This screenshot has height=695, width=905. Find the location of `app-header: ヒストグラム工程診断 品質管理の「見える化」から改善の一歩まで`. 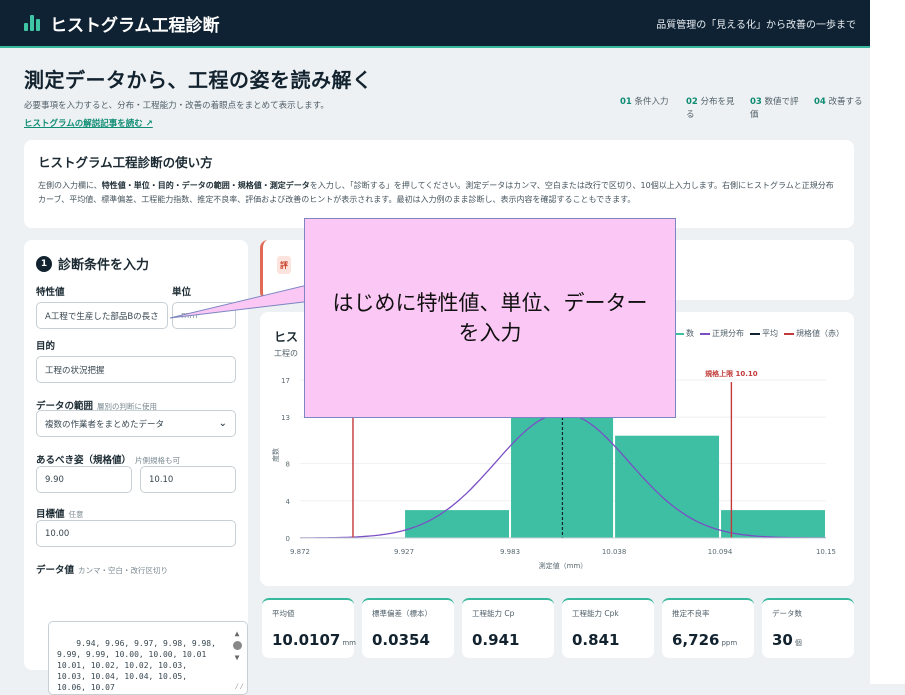

app-header: ヒストグラム工程診断 品質管理の「見える化」から改善の一歩まで is located at coordinates (435, 24).